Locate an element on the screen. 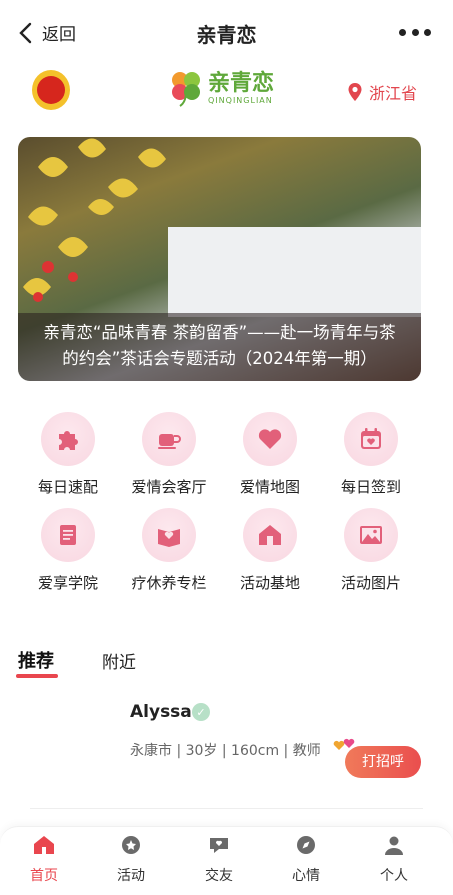  tabbar-label: 首页 is located at coordinates (44, 876).